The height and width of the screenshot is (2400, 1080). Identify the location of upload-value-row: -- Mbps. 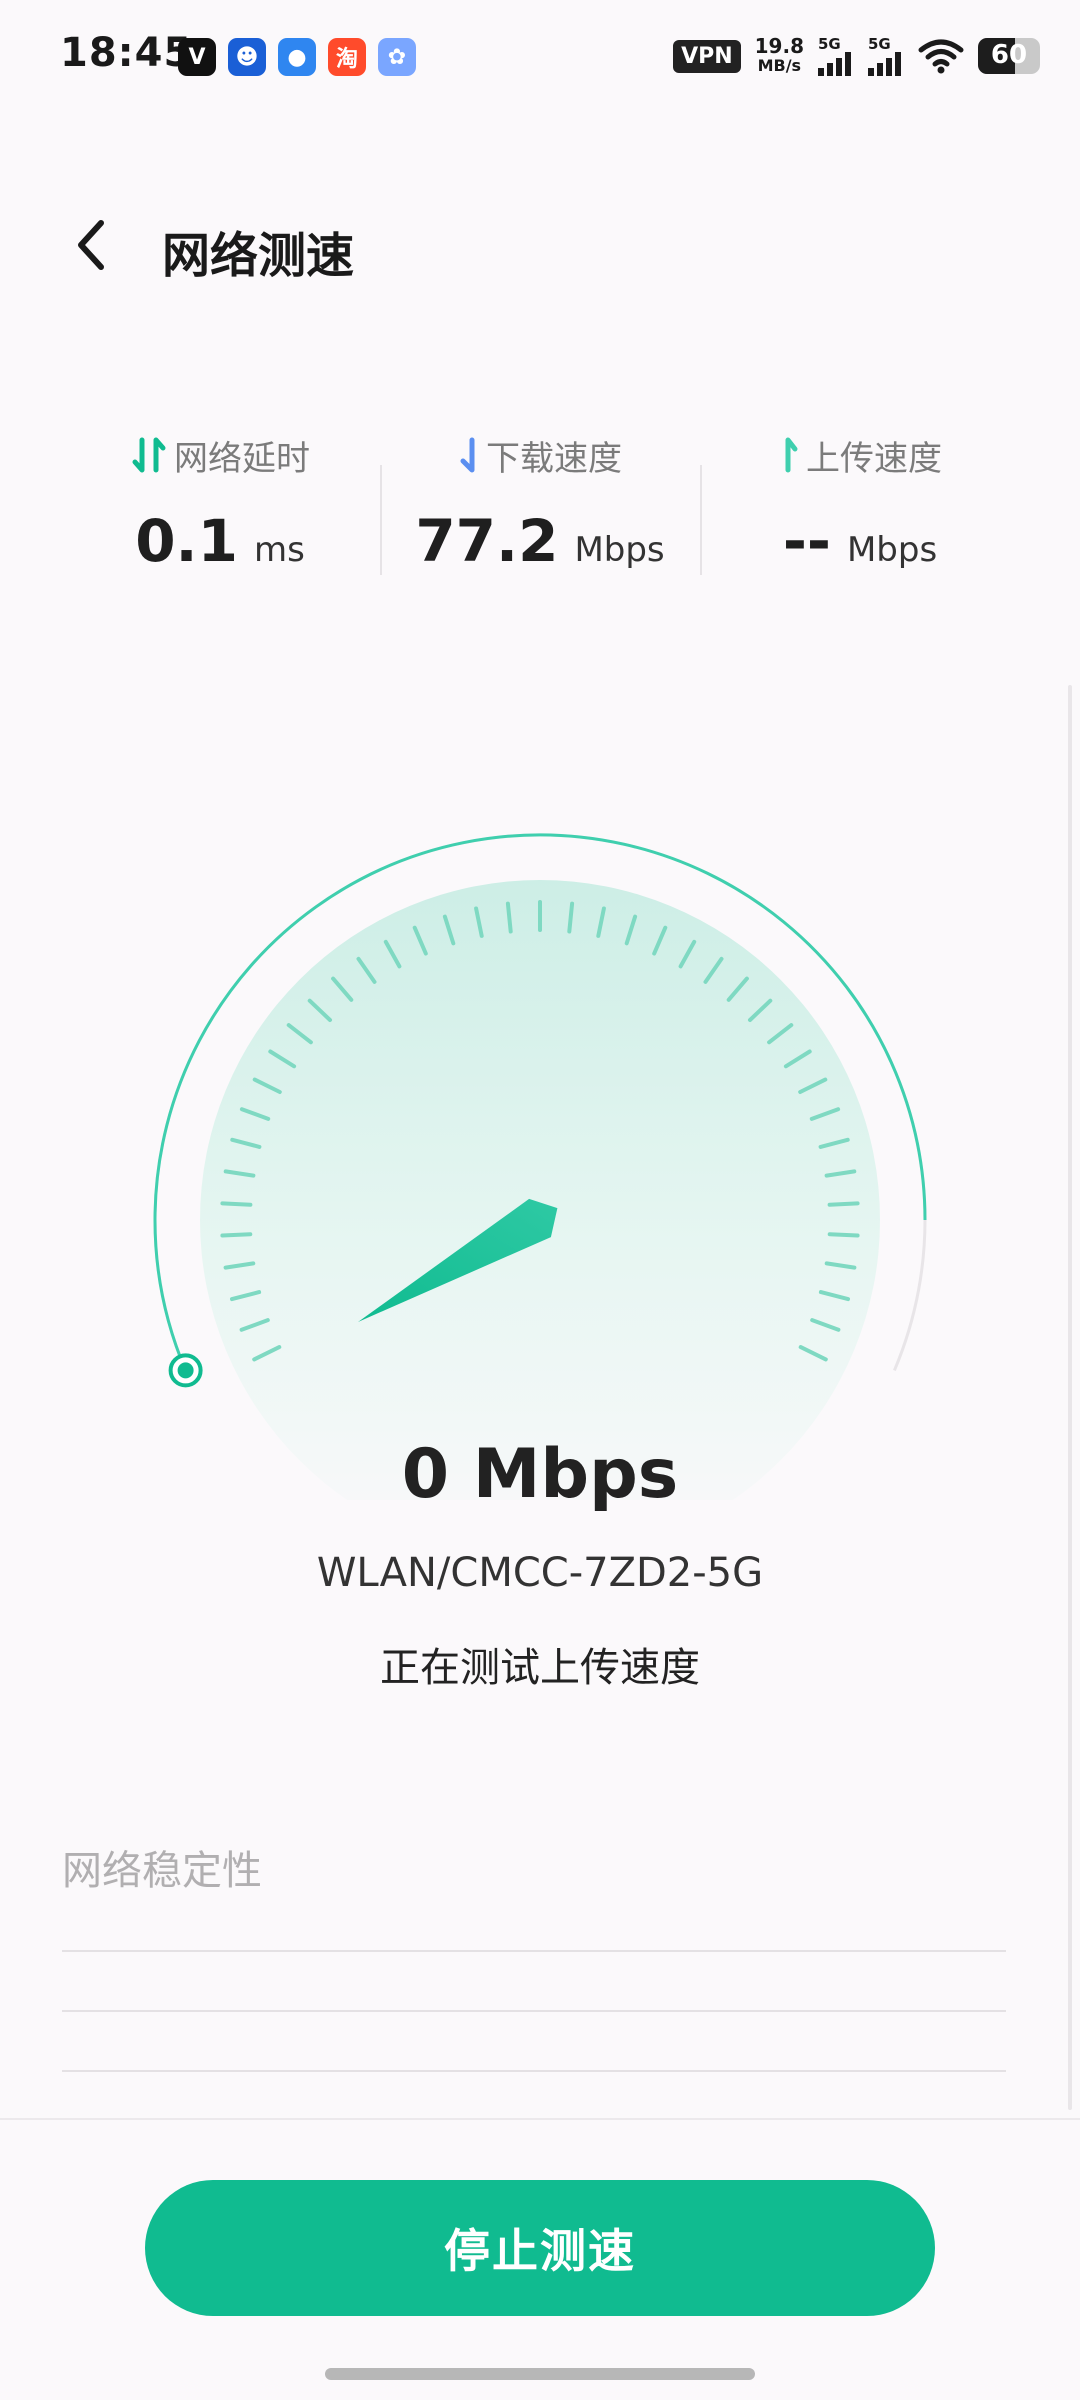
(860, 541).